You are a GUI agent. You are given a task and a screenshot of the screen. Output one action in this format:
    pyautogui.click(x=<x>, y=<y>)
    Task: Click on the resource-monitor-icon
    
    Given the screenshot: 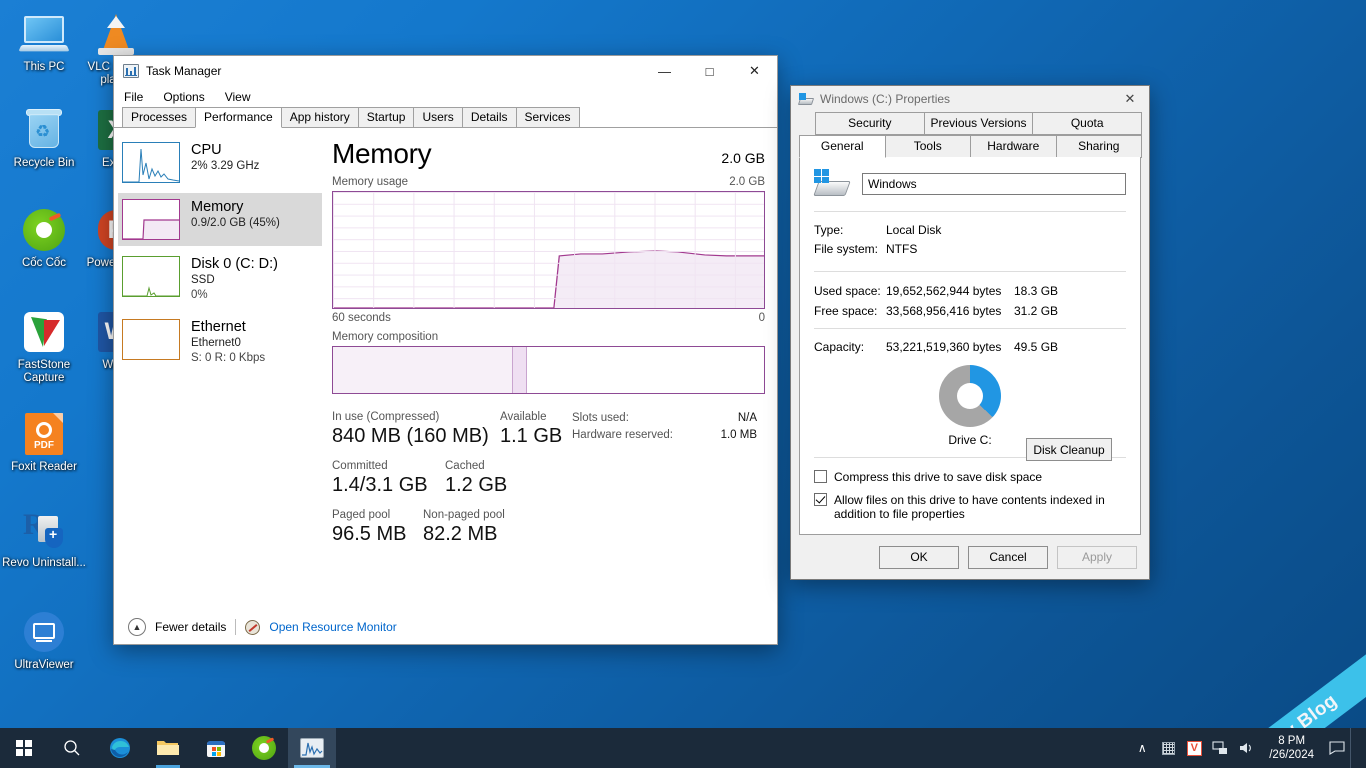 What is the action you would take?
    pyautogui.click(x=253, y=627)
    